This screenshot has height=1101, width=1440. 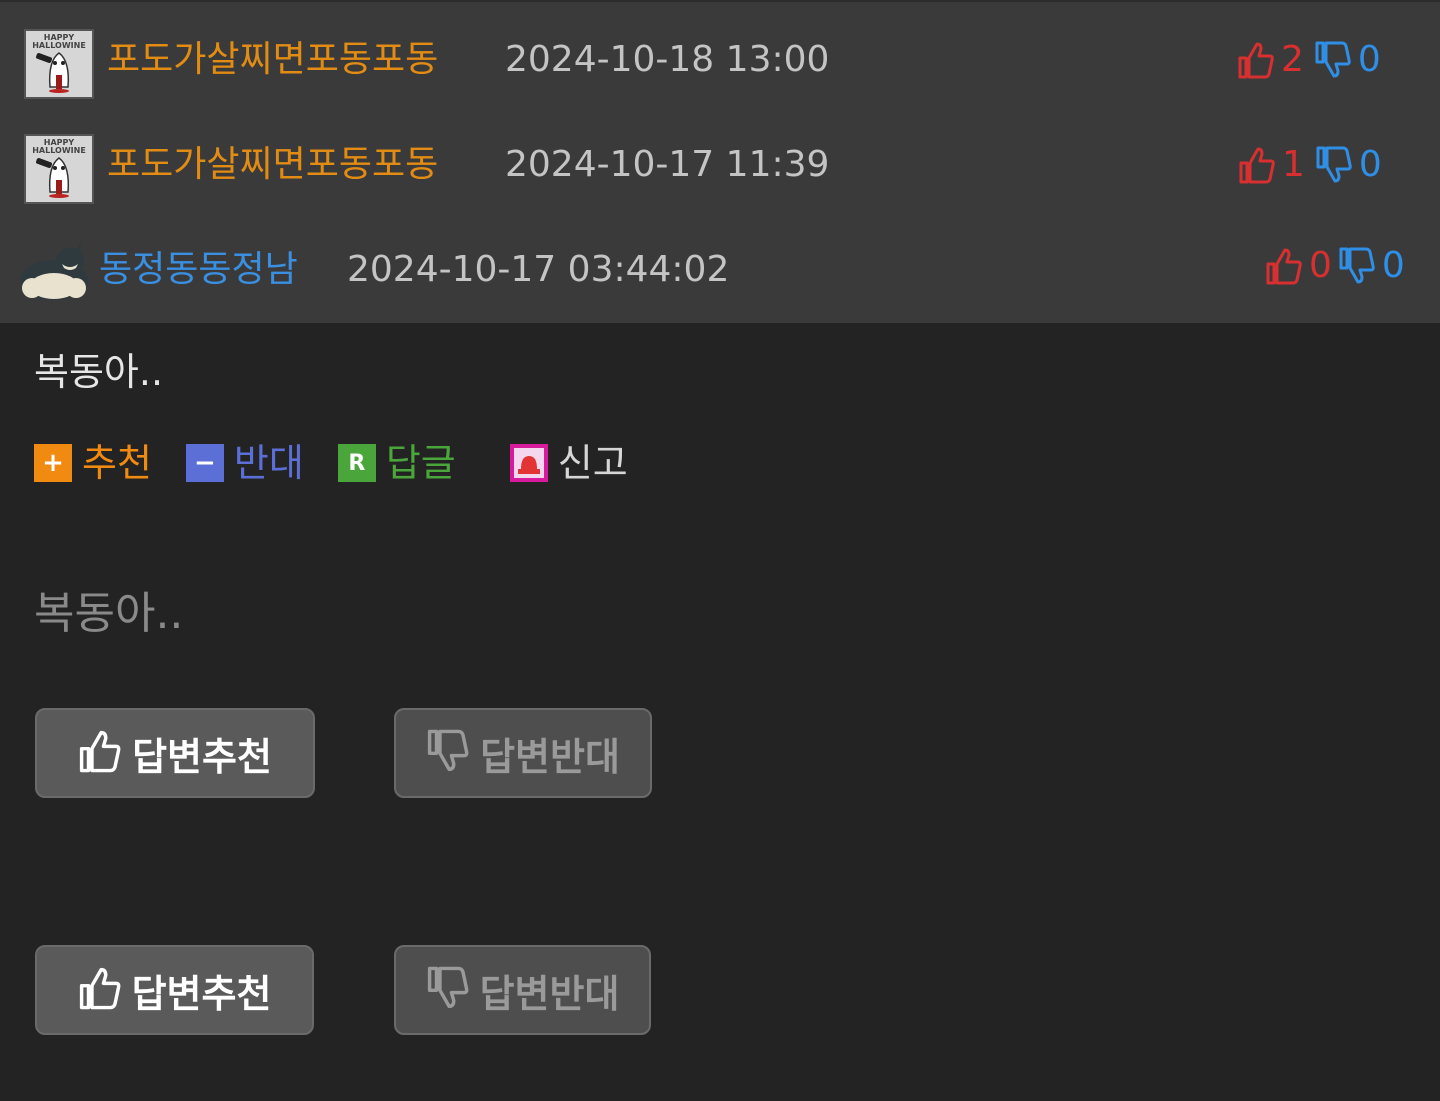 What do you see at coordinates (54, 273) in the screenshot?
I see `avatar` at bounding box center [54, 273].